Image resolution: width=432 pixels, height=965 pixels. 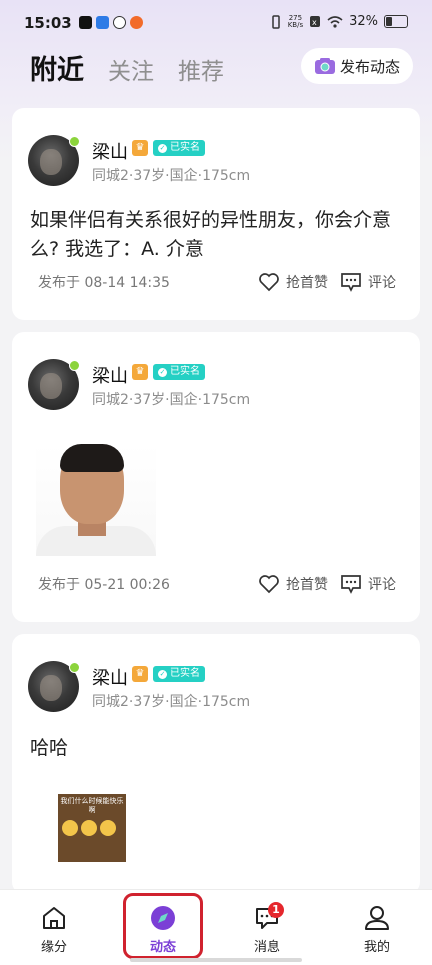 What do you see at coordinates (163, 926) in the screenshot?
I see `highlight-box` at bounding box center [163, 926].